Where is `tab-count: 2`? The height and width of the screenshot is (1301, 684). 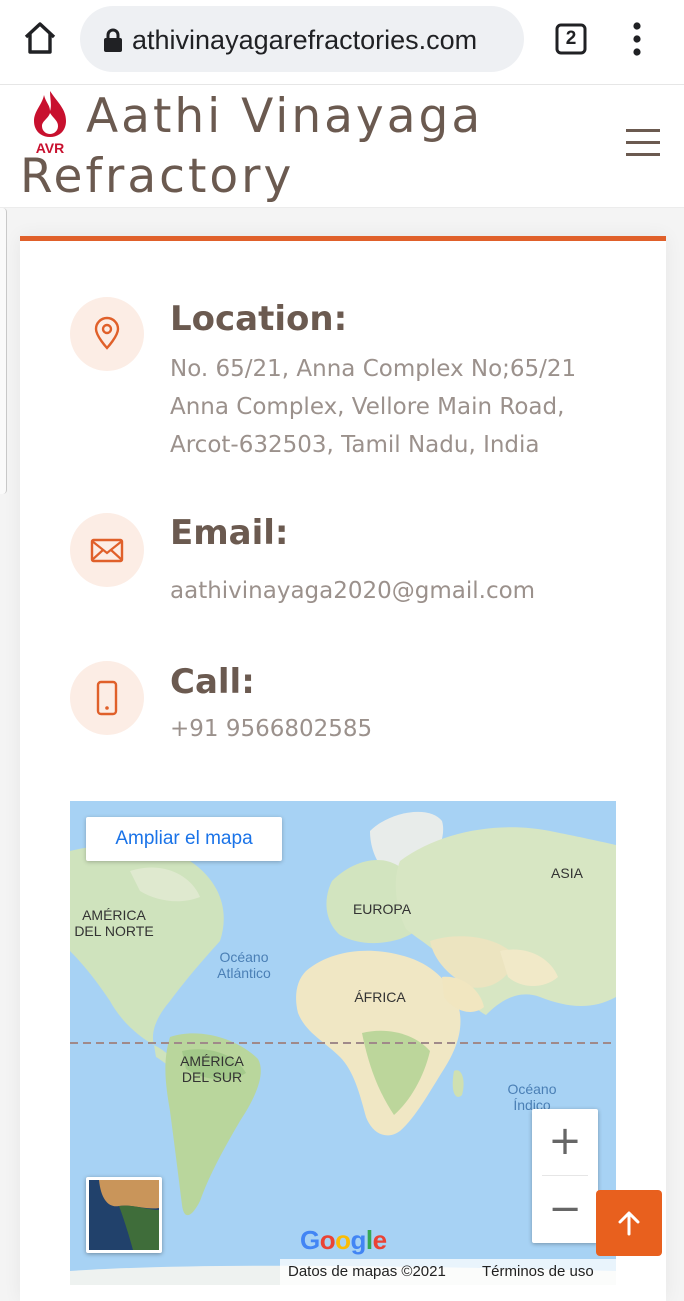
tab-count: 2 is located at coordinates (571, 38).